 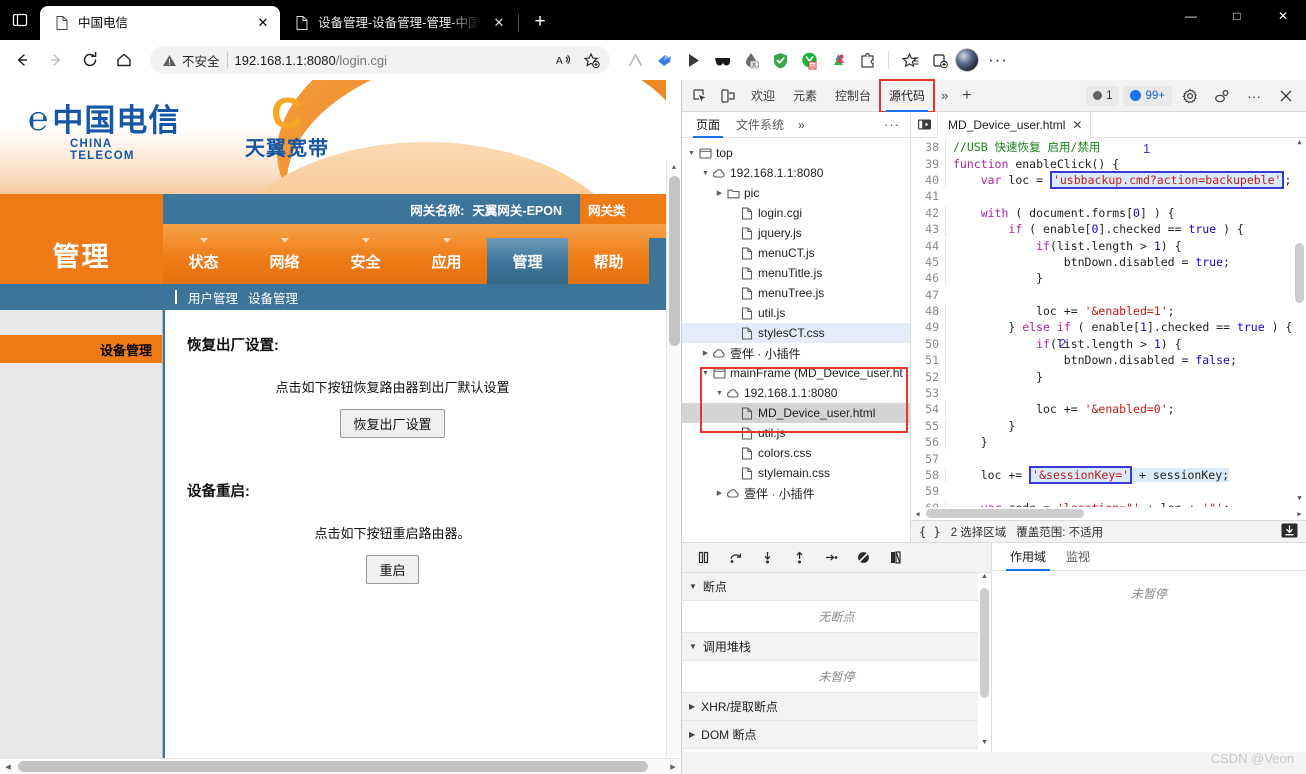 I want to click on editor-file-tab: MD_Device_user.html ✕, so click(x=1014, y=124).